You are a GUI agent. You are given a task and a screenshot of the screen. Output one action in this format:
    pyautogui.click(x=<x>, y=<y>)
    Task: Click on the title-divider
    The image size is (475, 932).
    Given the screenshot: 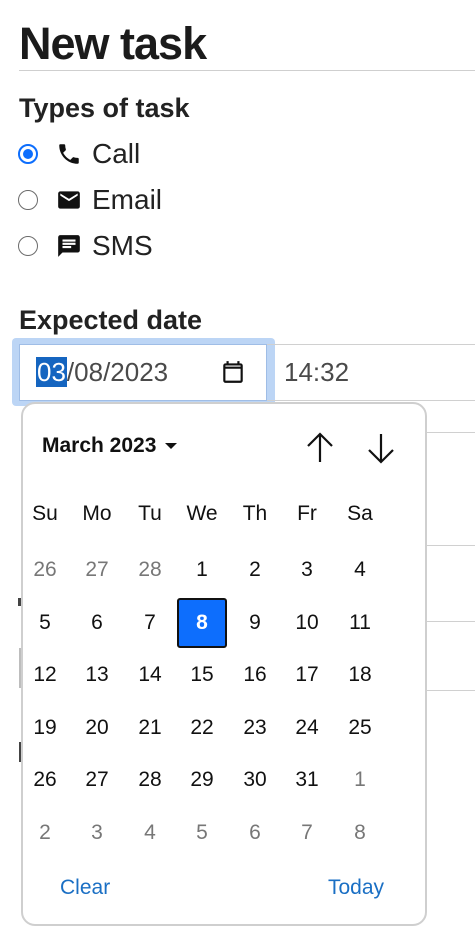 What is the action you would take?
    pyautogui.click(x=247, y=70)
    